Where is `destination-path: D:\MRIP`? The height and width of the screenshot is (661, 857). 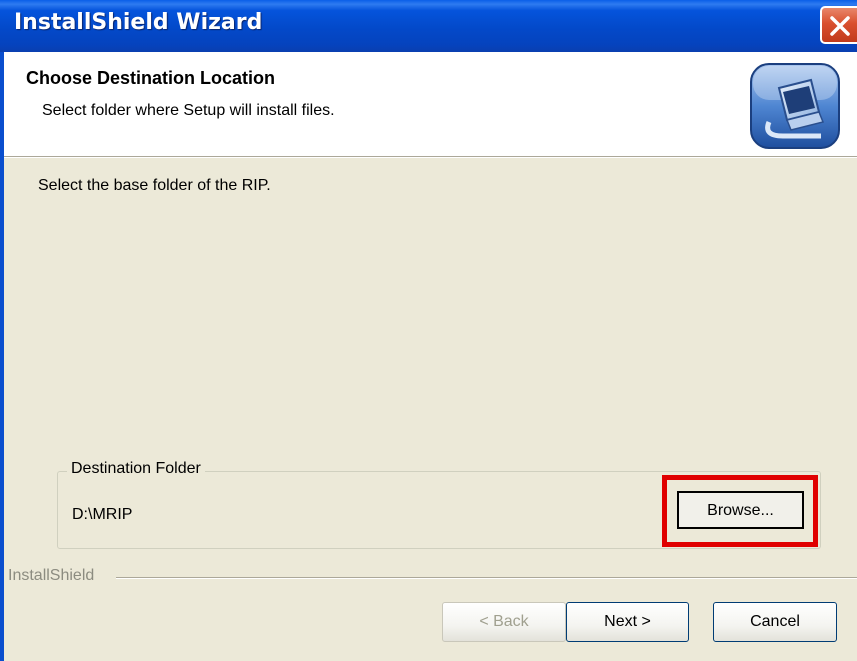
destination-path: D:\MRIP is located at coordinates (102, 514).